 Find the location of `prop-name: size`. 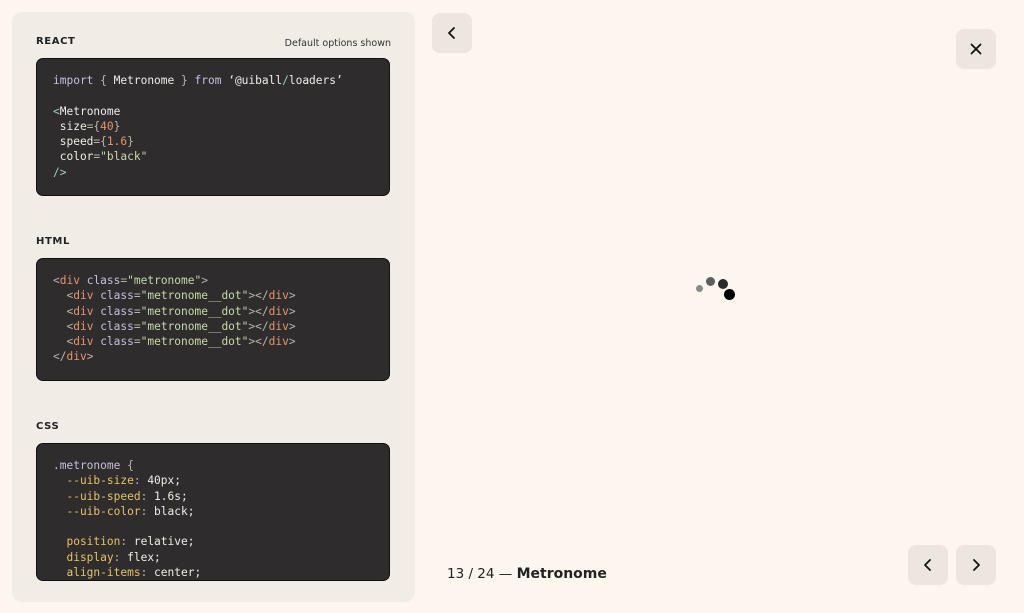

prop-name: size is located at coordinates (70, 126).